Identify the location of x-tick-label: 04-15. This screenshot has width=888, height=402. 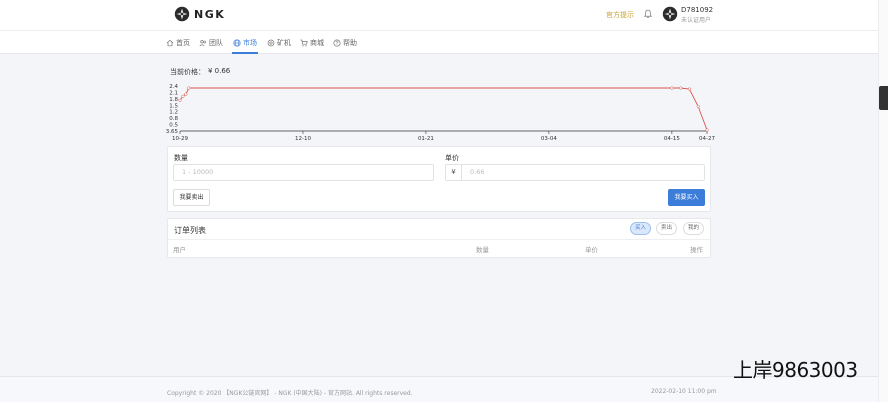
(672, 139).